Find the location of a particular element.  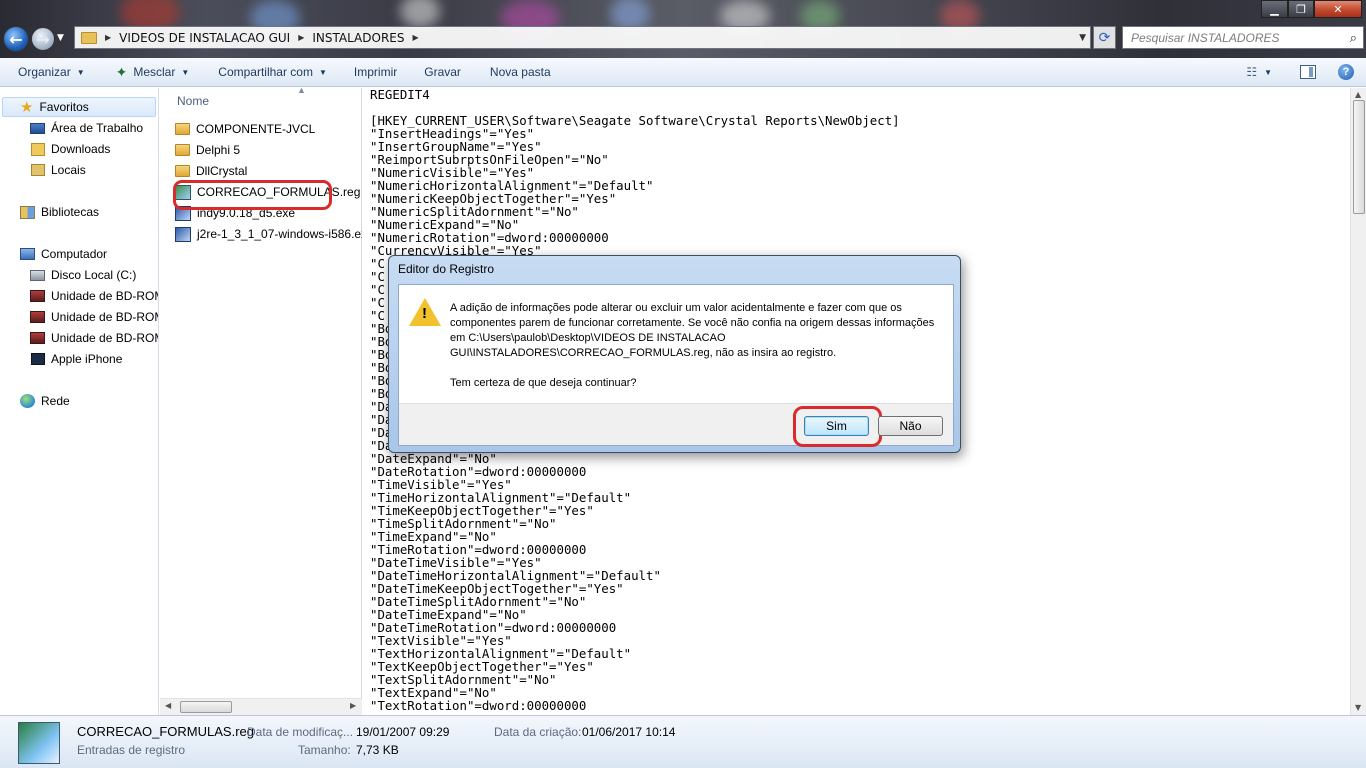

nav-computer: Computador is located at coordinates (63, 254).